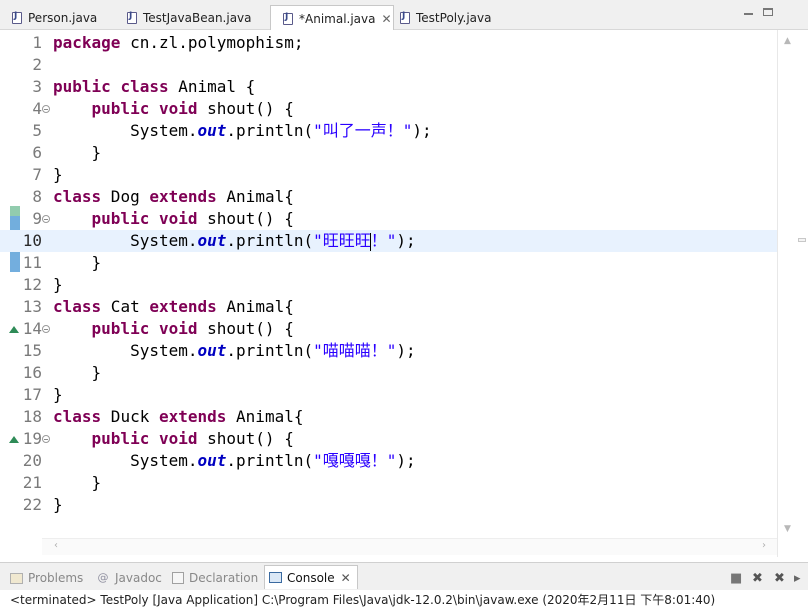 This screenshot has height=613, width=808. Describe the element at coordinates (120, 438) in the screenshot. I see `code-token: public` at that location.